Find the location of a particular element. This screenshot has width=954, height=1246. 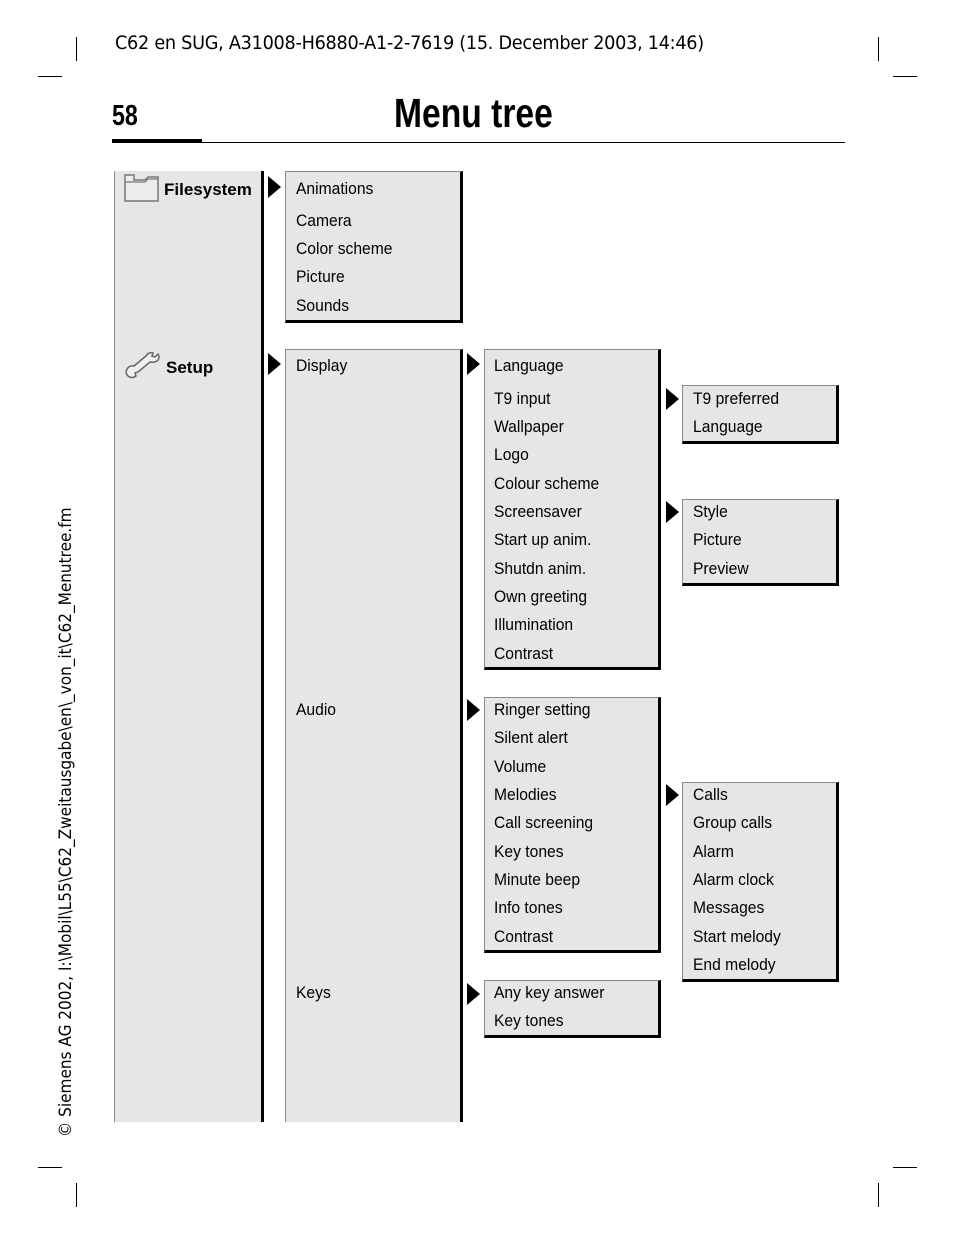

menu-item: Alarm clock is located at coordinates (733, 880).